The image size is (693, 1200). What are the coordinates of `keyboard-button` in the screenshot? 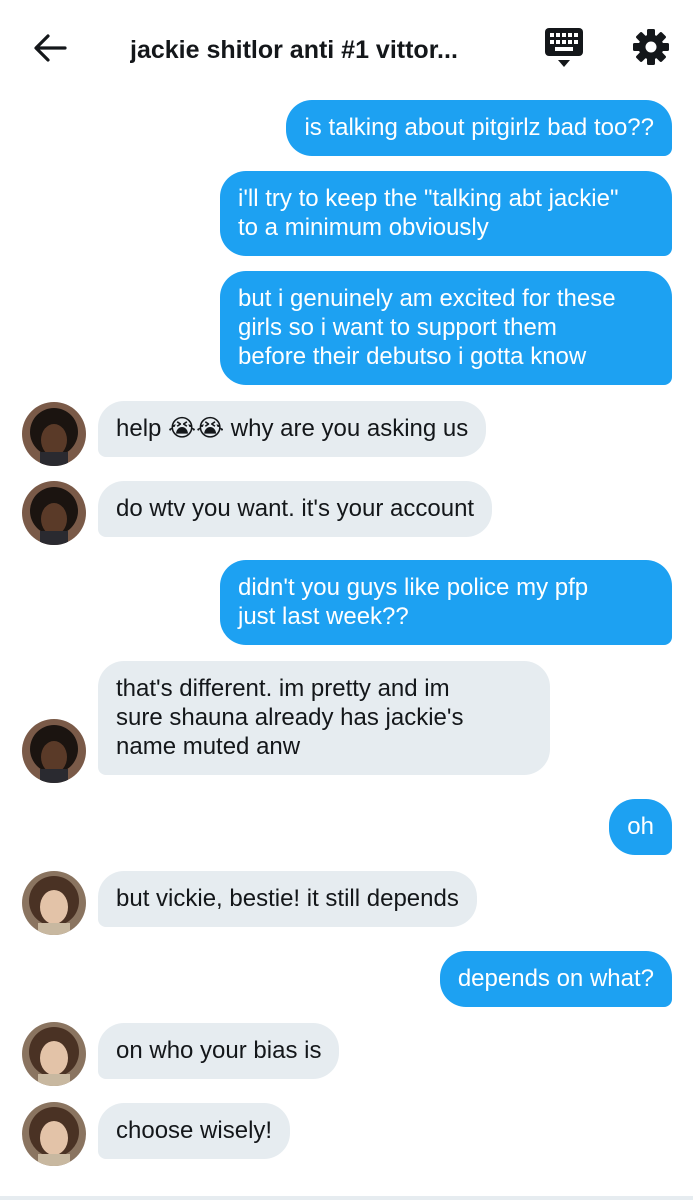 It's located at (564, 50).